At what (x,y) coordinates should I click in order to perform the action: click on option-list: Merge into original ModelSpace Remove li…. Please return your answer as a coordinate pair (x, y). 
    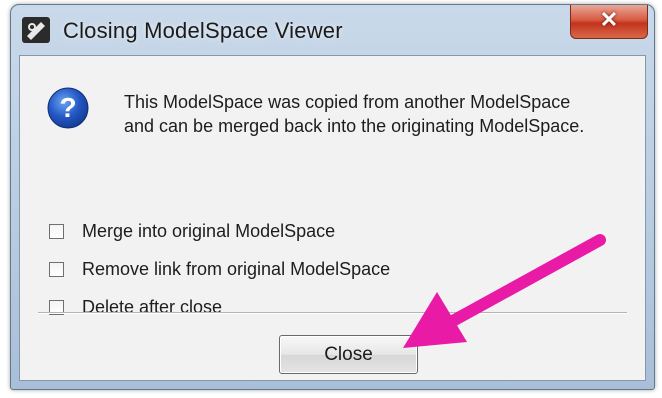
    Looking at the image, I should click on (219, 269).